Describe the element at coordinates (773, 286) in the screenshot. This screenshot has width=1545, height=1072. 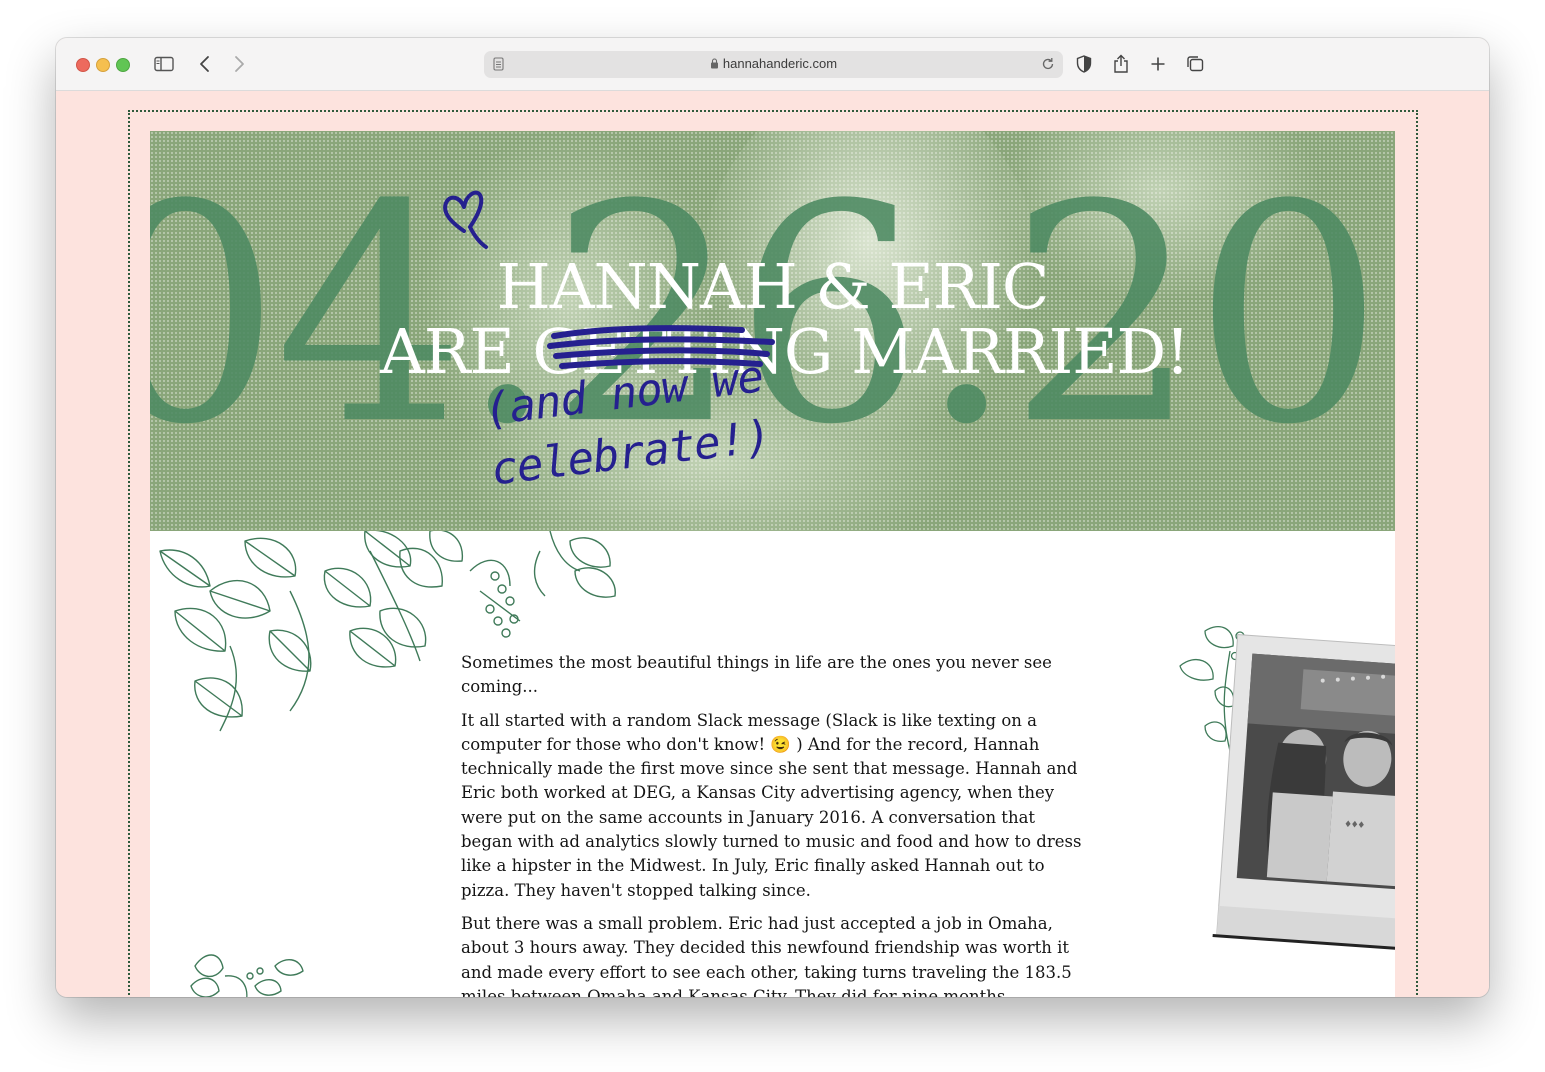
I see `hero-title-line1: HANNAH & ERIC` at that location.